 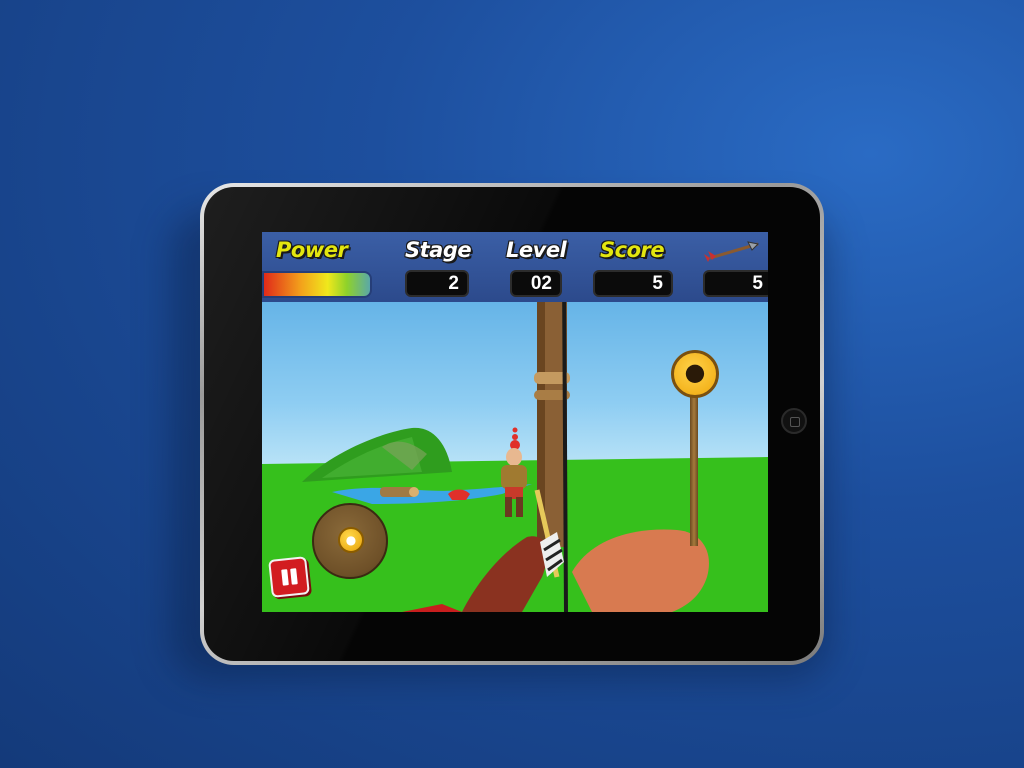 I want to click on arrows-remaining-value: 5, so click(x=735, y=283).